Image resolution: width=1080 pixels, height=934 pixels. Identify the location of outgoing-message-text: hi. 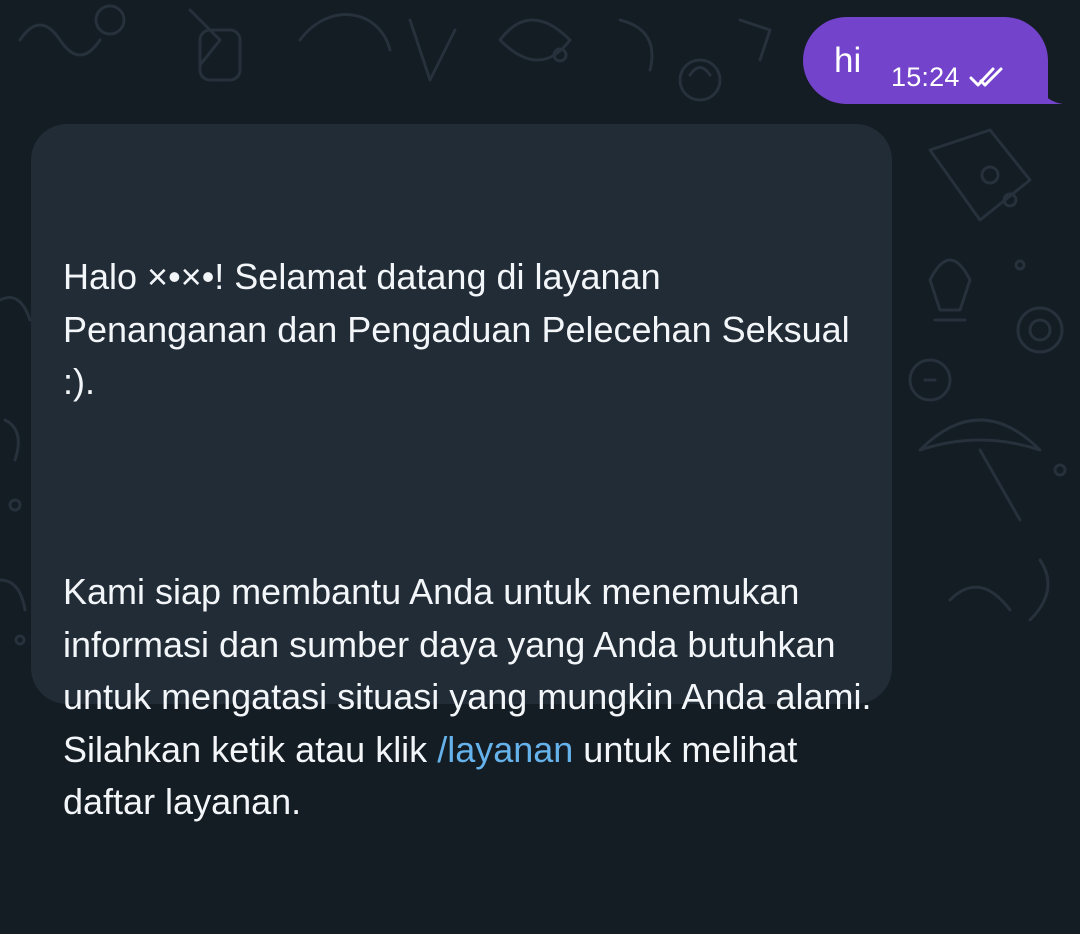
(848, 60).